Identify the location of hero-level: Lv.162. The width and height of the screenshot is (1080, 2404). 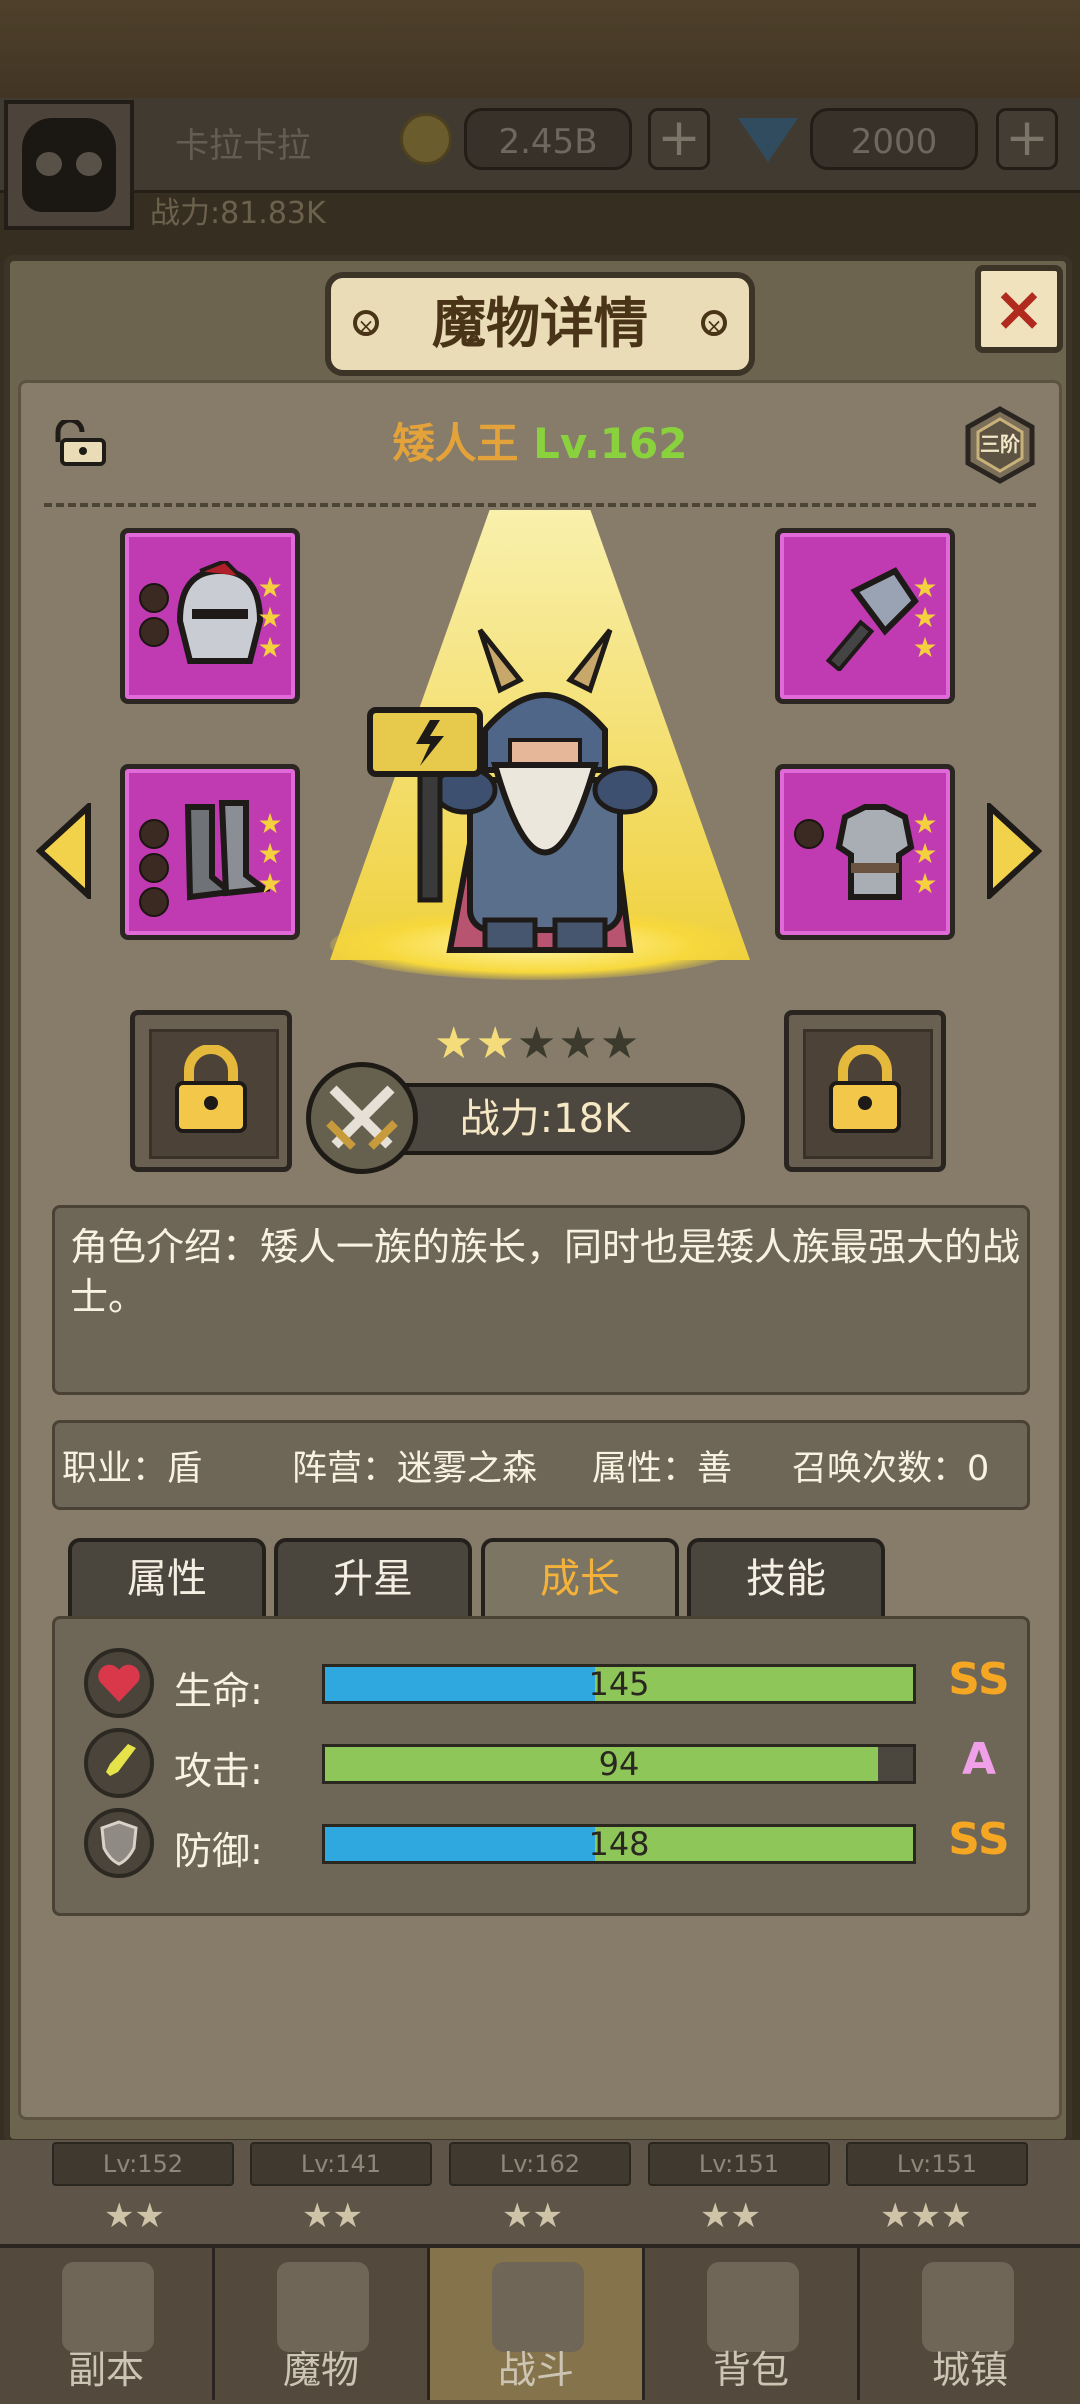
(610, 443).